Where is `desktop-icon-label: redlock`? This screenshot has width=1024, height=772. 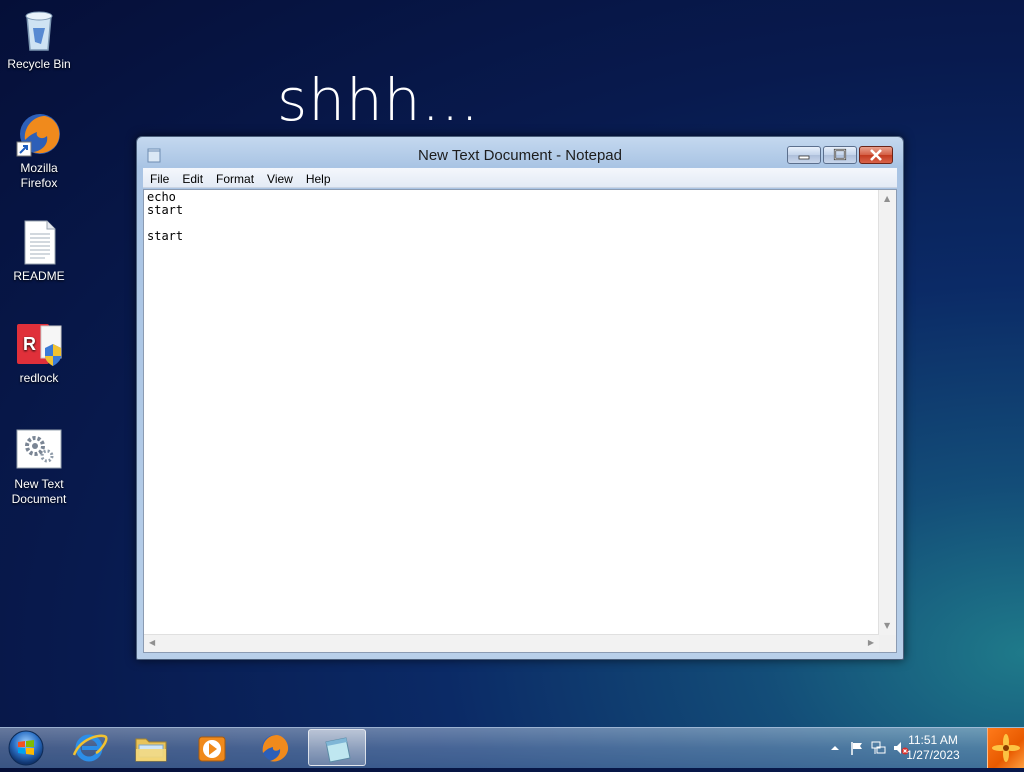
desktop-icon-label: redlock is located at coordinates (39, 378).